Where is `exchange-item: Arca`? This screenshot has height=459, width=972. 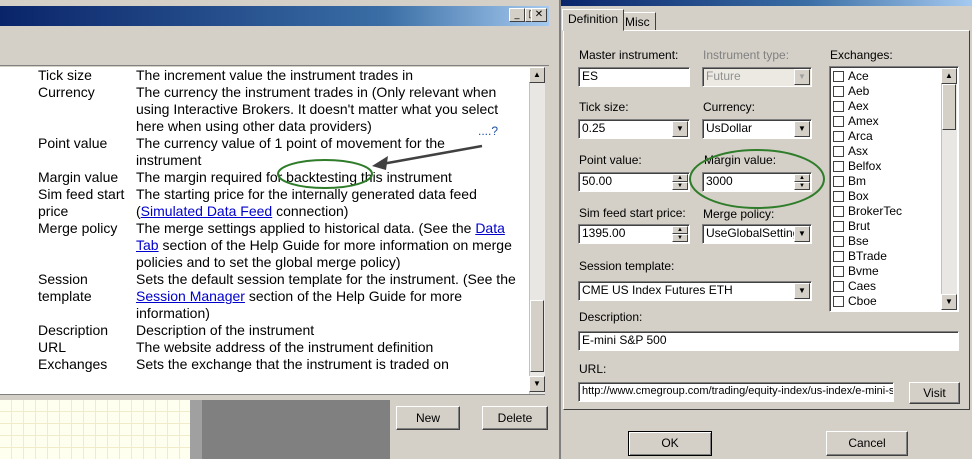 exchange-item: Arca is located at coordinates (853, 136).